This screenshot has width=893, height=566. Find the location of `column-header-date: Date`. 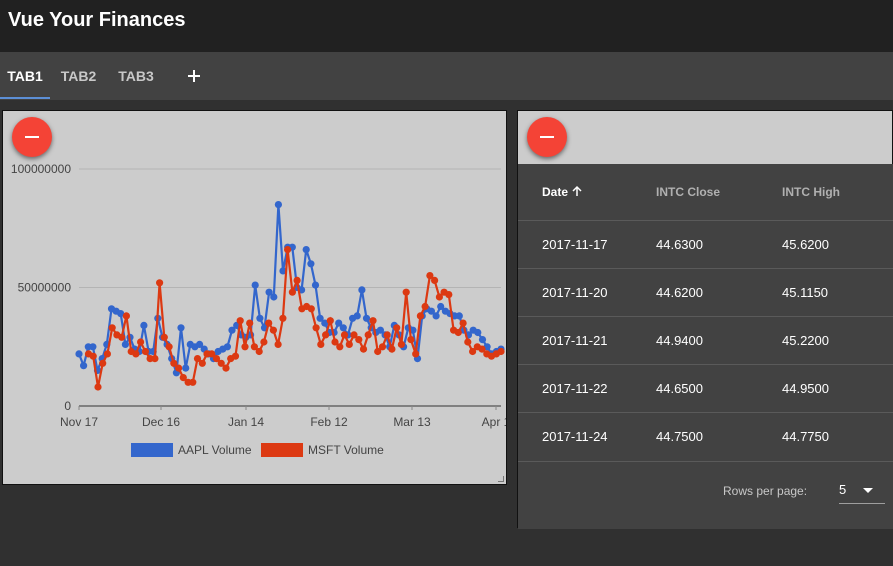

column-header-date: Date is located at coordinates (562, 192).